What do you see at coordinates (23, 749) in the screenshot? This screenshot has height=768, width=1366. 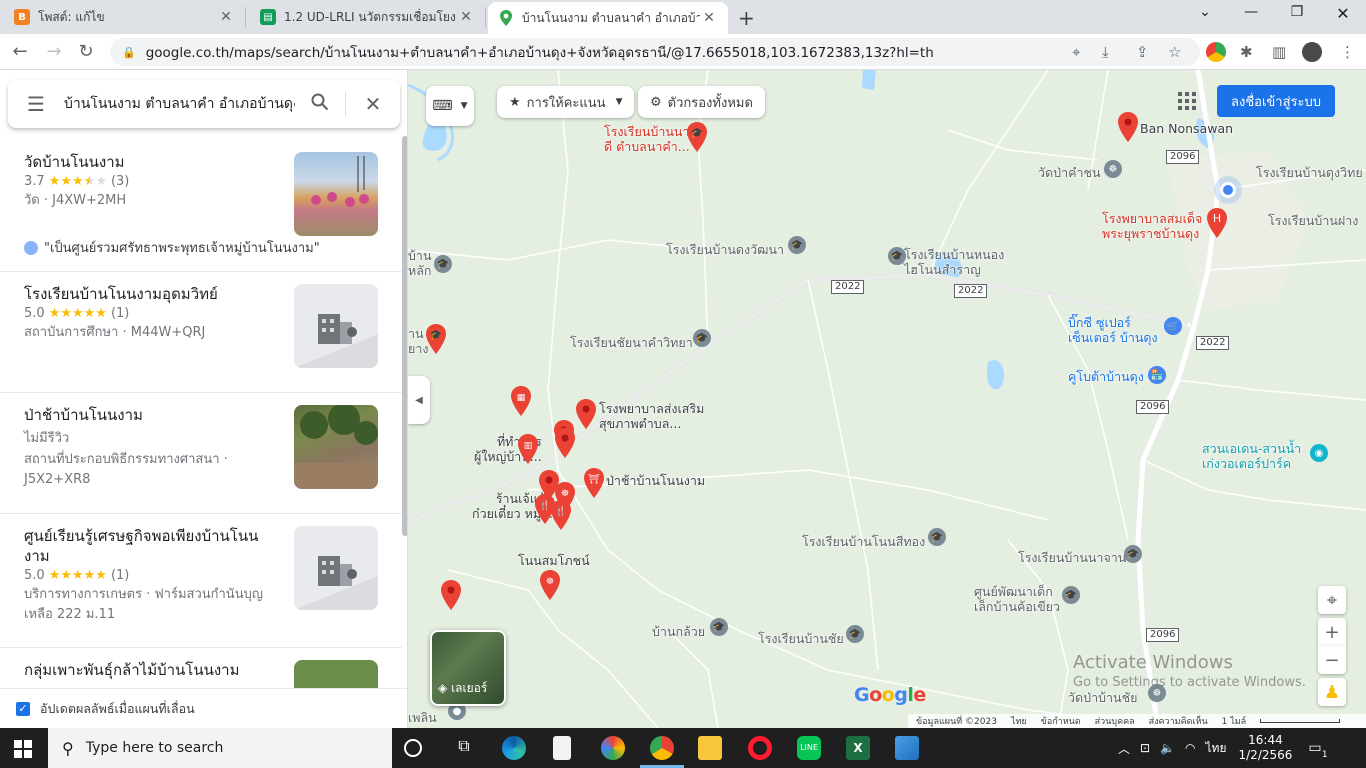 I see `windows-start-icon` at bounding box center [23, 749].